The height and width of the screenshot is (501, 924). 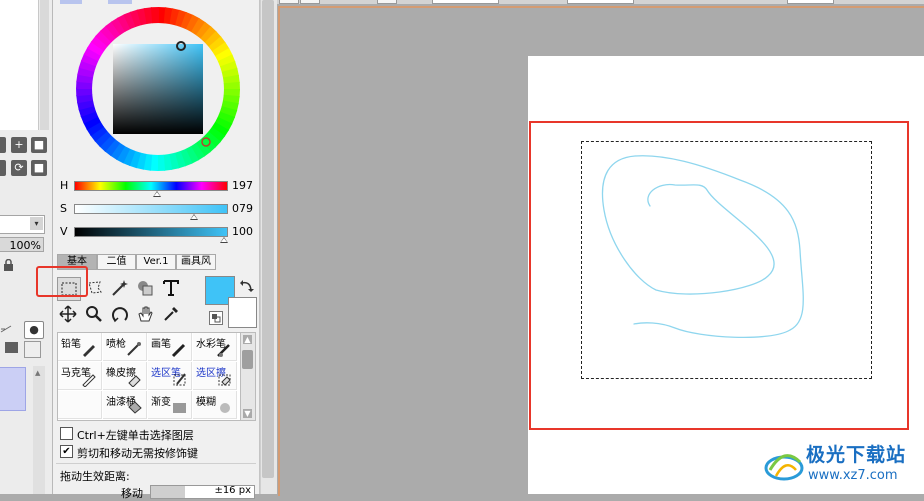 What do you see at coordinates (268, 239) in the screenshot?
I see `panel-scrollbar-thumb` at bounding box center [268, 239].